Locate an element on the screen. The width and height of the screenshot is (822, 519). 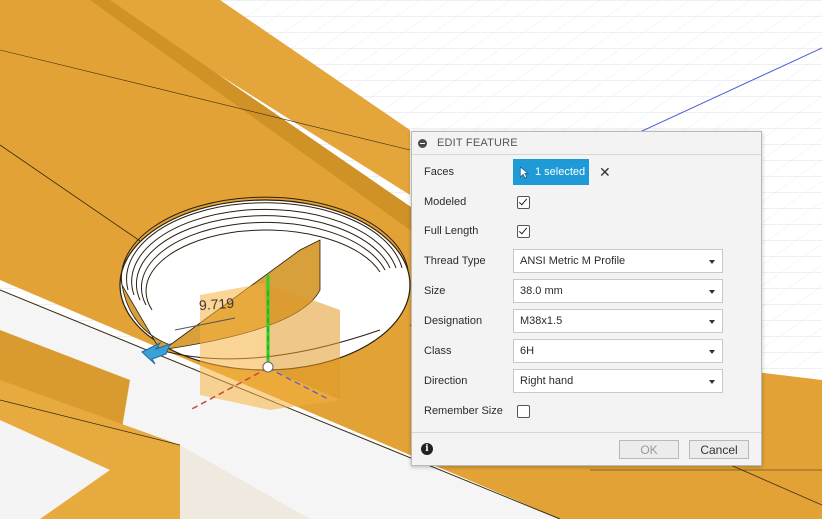
direction-row: Direction Right hand is located at coordinates (573, 381).